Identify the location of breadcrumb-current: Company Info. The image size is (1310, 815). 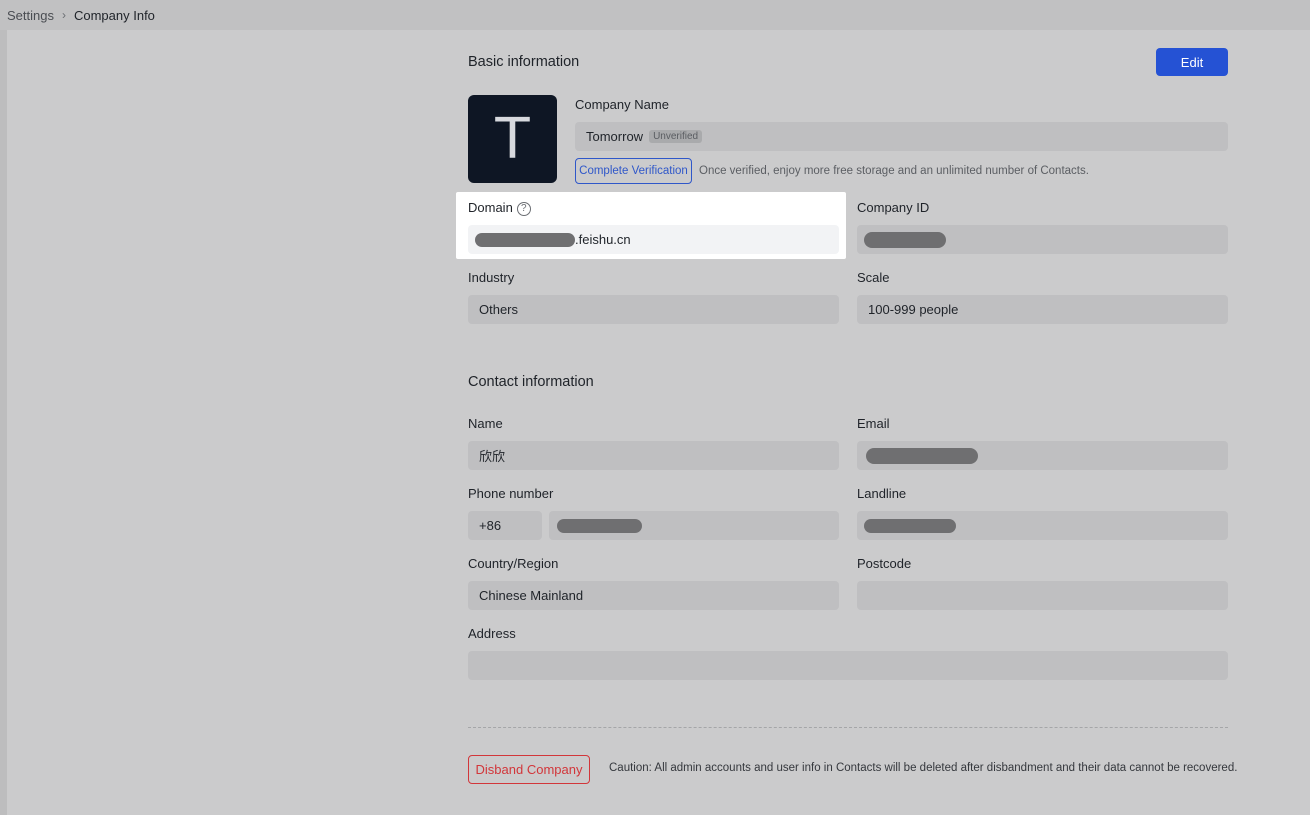
(114, 15).